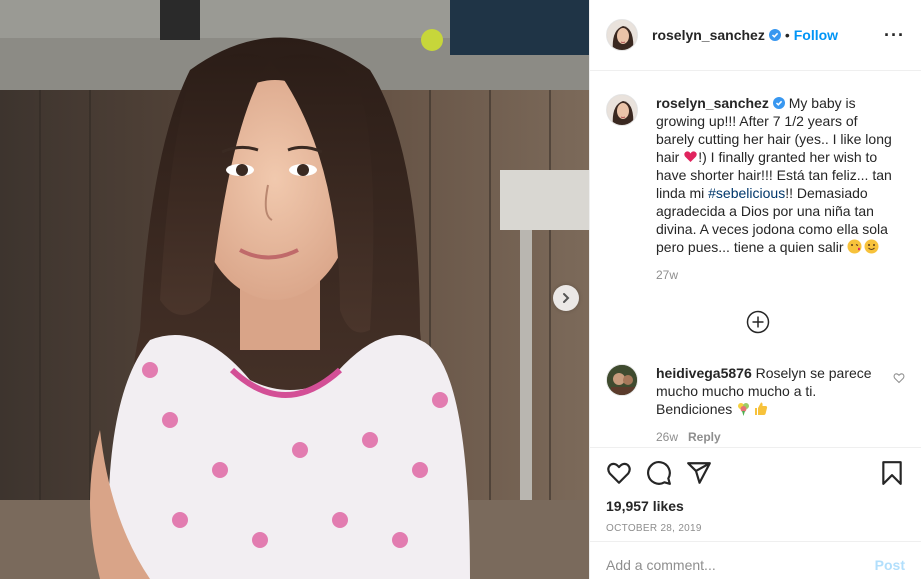 This screenshot has height=579, width=921. Describe the element at coordinates (659, 473) in the screenshot. I see `comment-icon` at that location.